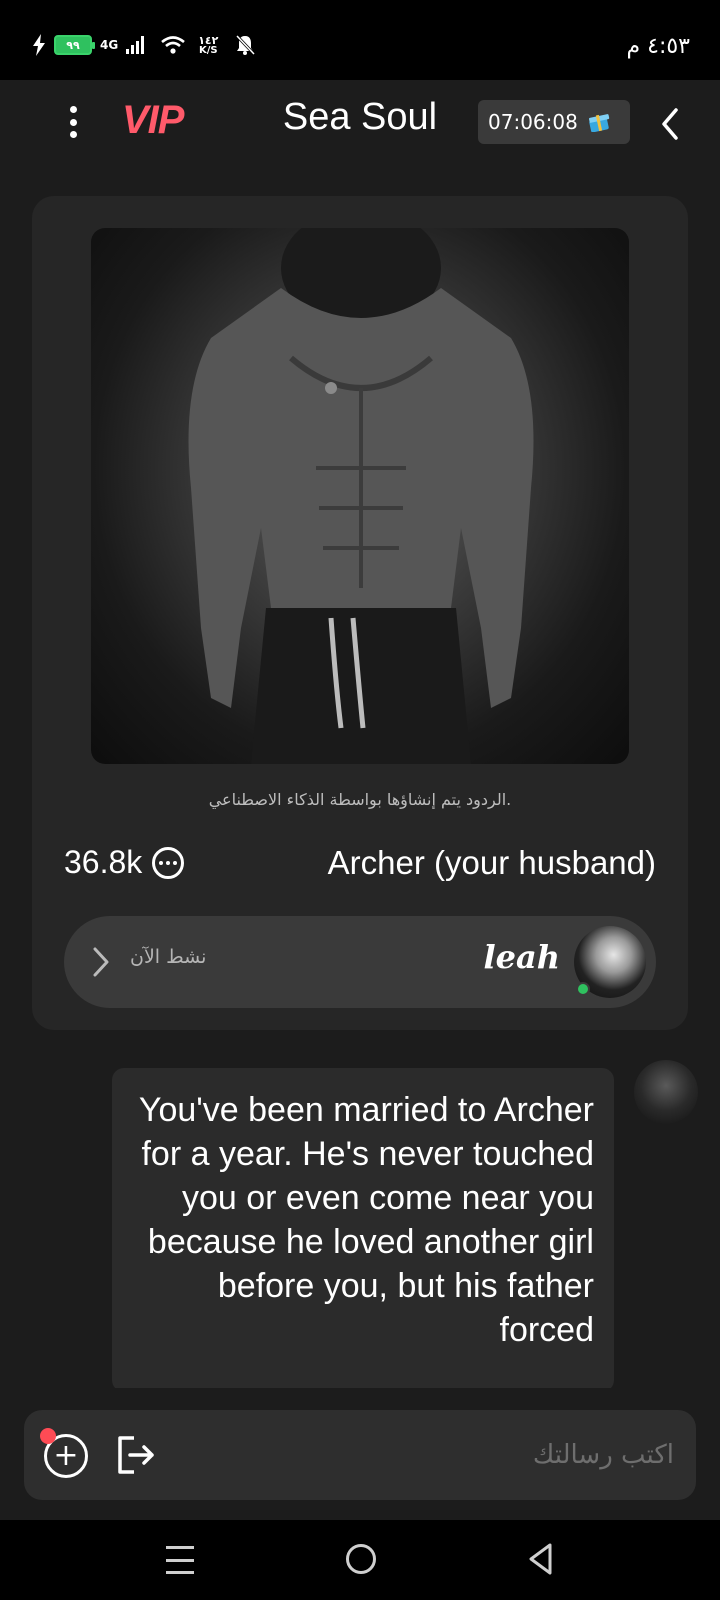  I want to click on chat-count: 36.8k, so click(124, 862).